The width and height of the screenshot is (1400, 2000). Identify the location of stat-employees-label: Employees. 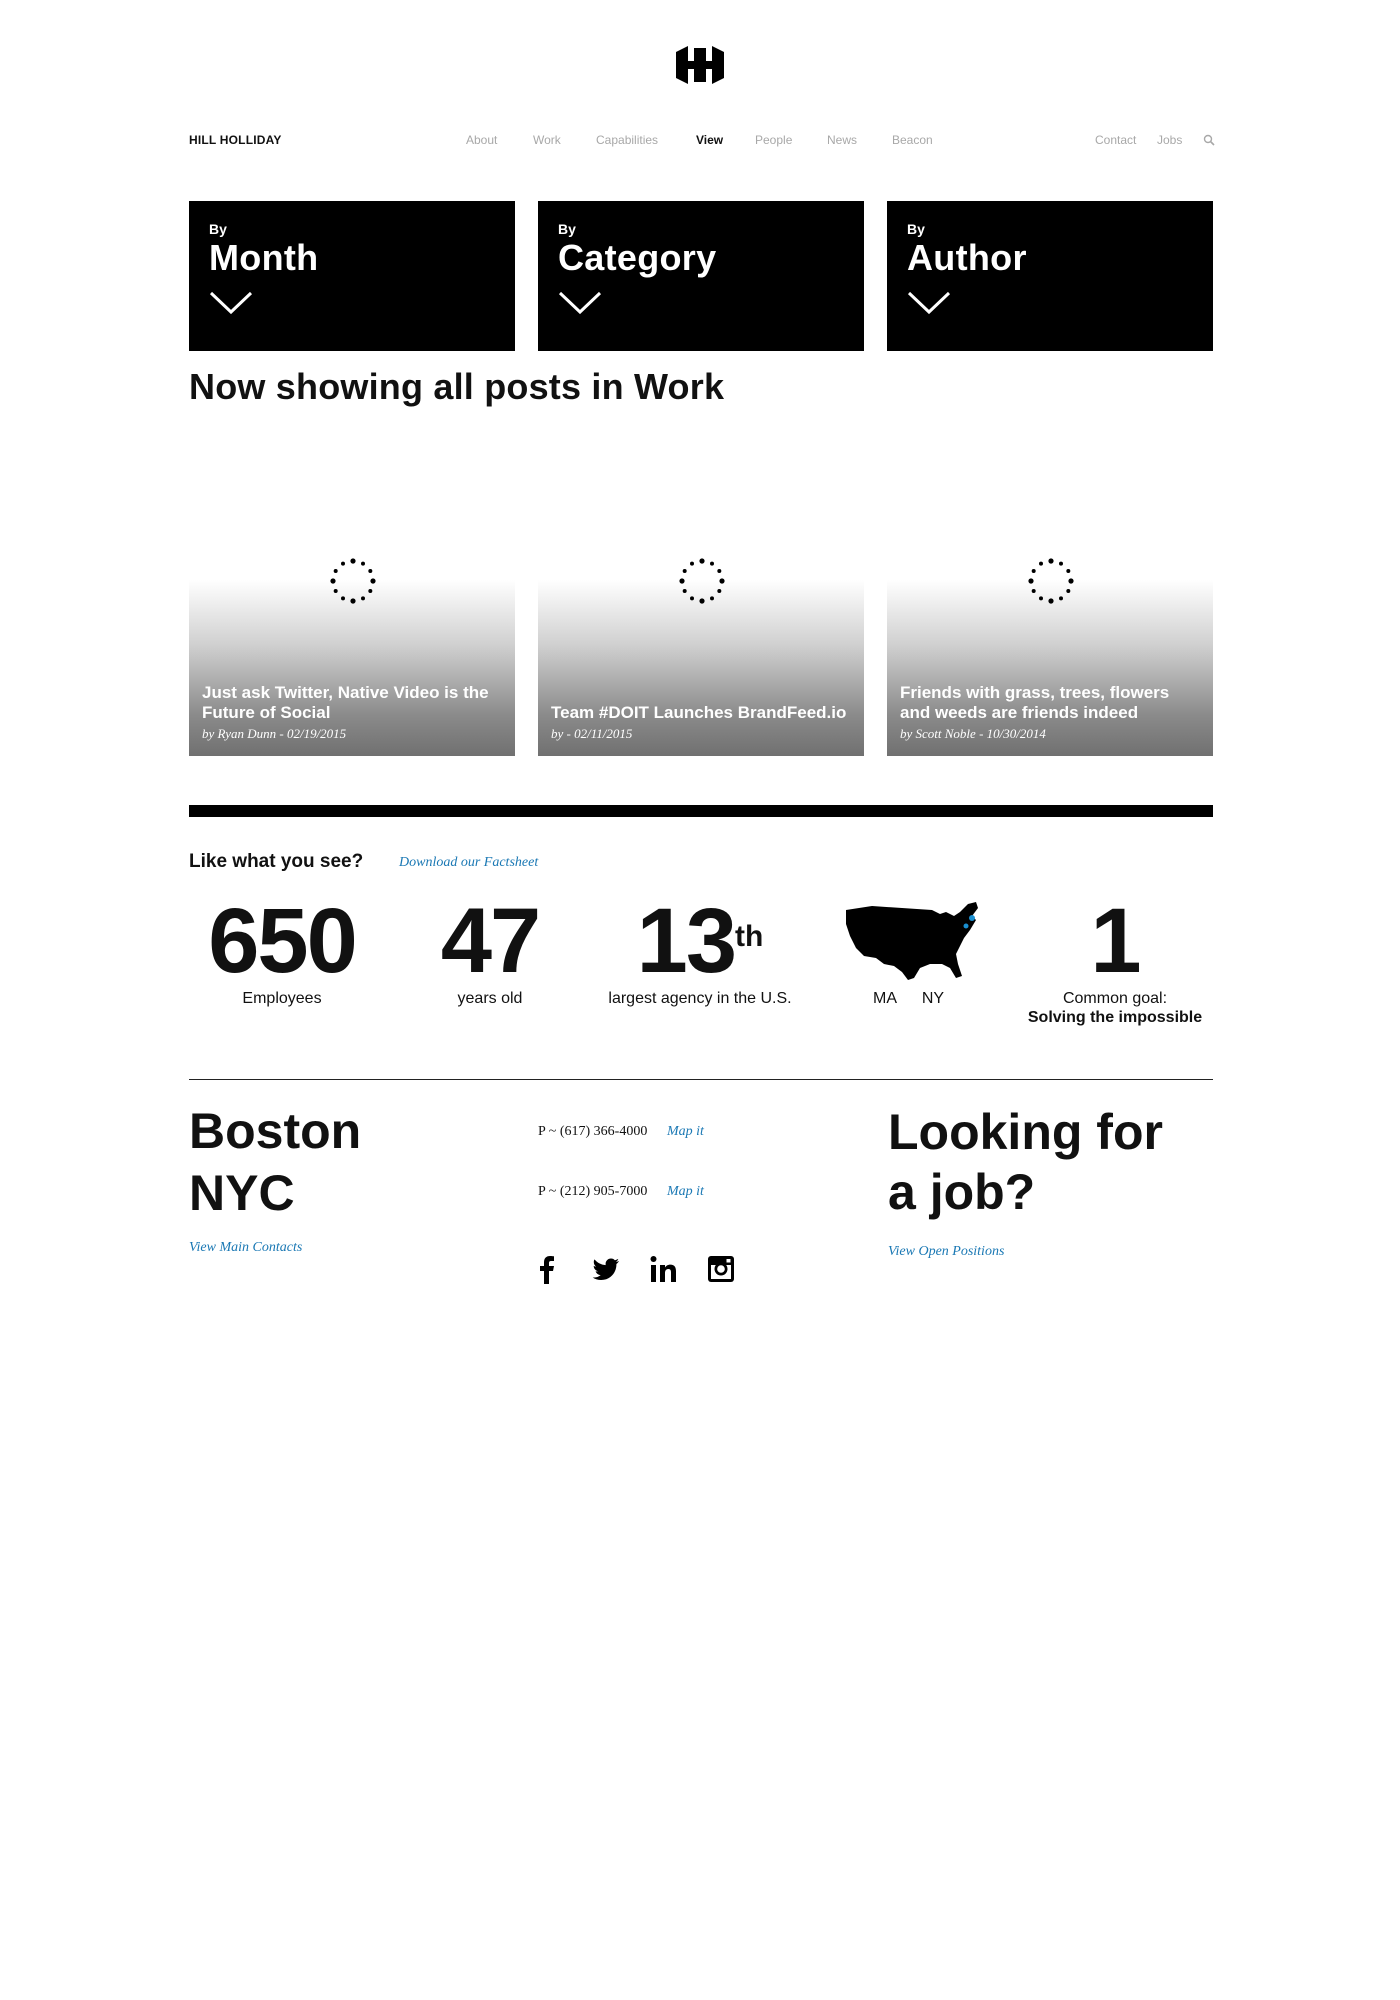
(282, 998).